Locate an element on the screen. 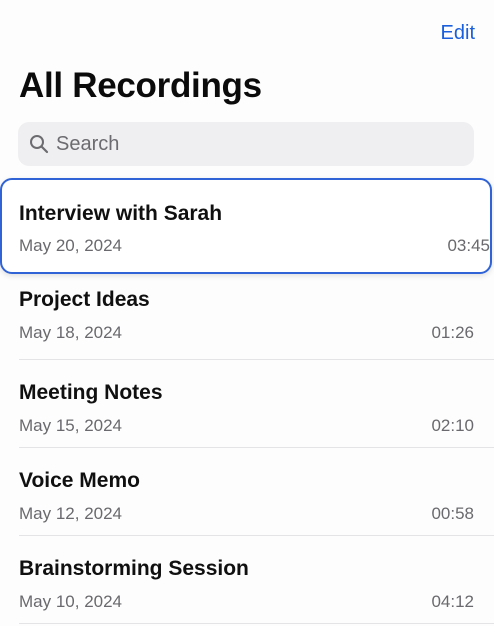 The image size is (494, 626). page-title: All Recordings is located at coordinates (140, 85).